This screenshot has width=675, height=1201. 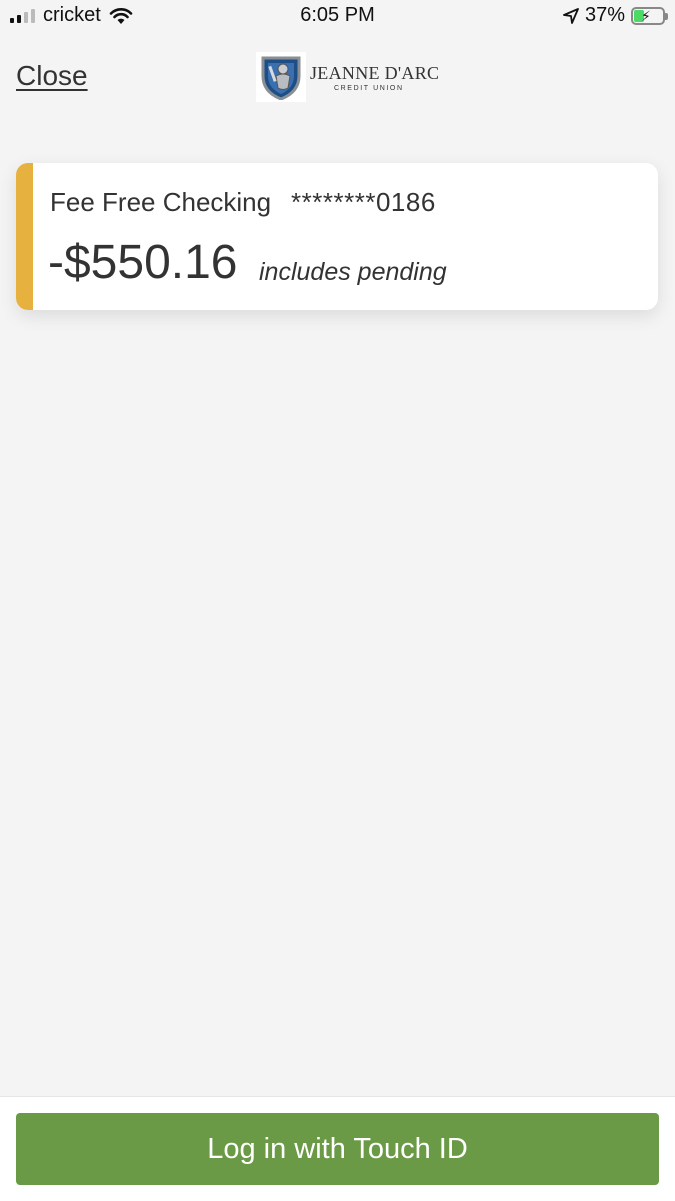 What do you see at coordinates (337, 16) in the screenshot?
I see `status-bar: cricket 6:05 PM 37% ⚡` at bounding box center [337, 16].